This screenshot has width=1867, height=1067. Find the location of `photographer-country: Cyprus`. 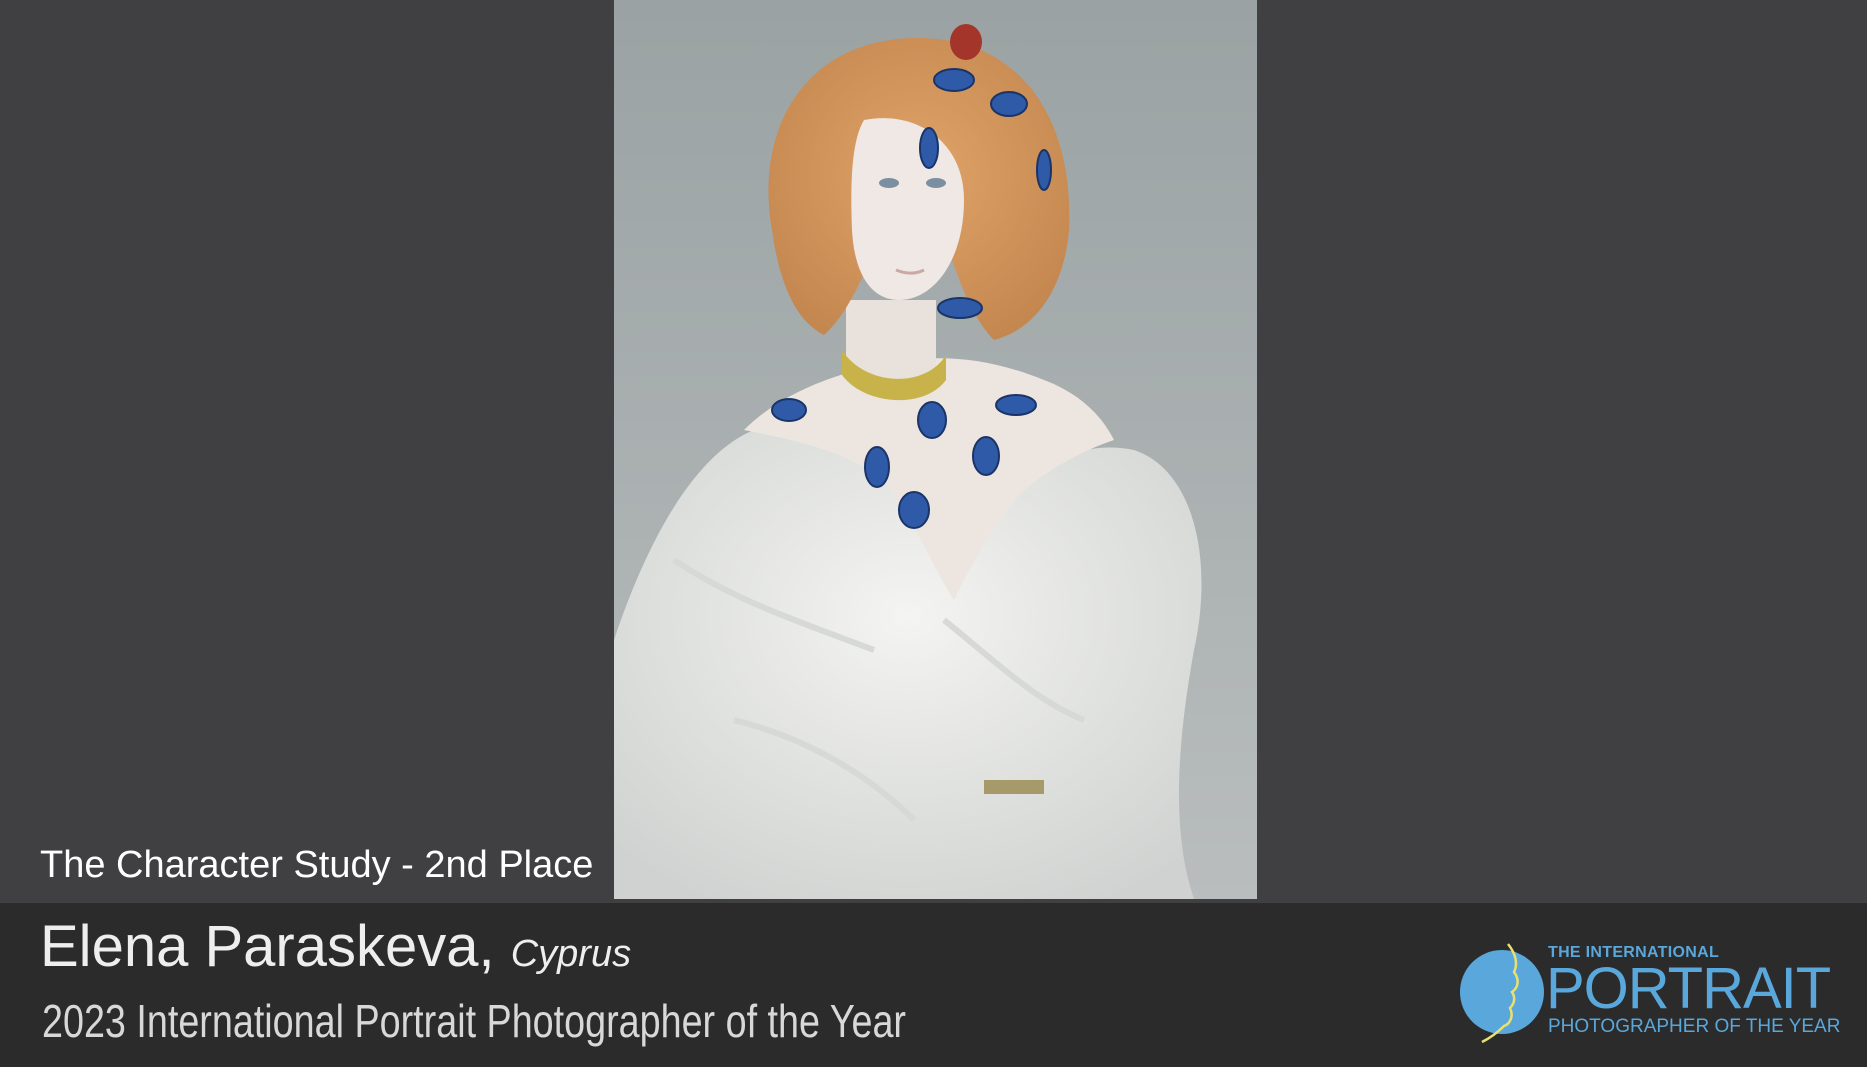

photographer-country: Cyprus is located at coordinates (571, 954).